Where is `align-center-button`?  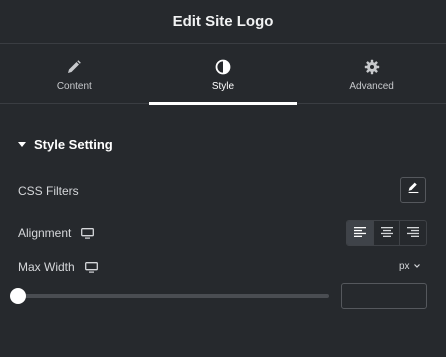
align-center-button is located at coordinates (386, 233).